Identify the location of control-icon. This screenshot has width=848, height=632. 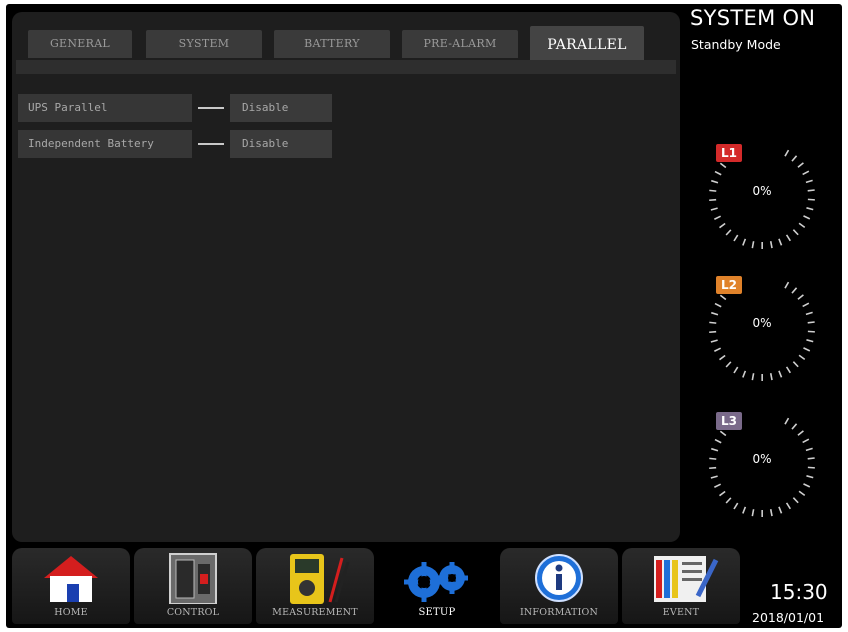
(193, 578).